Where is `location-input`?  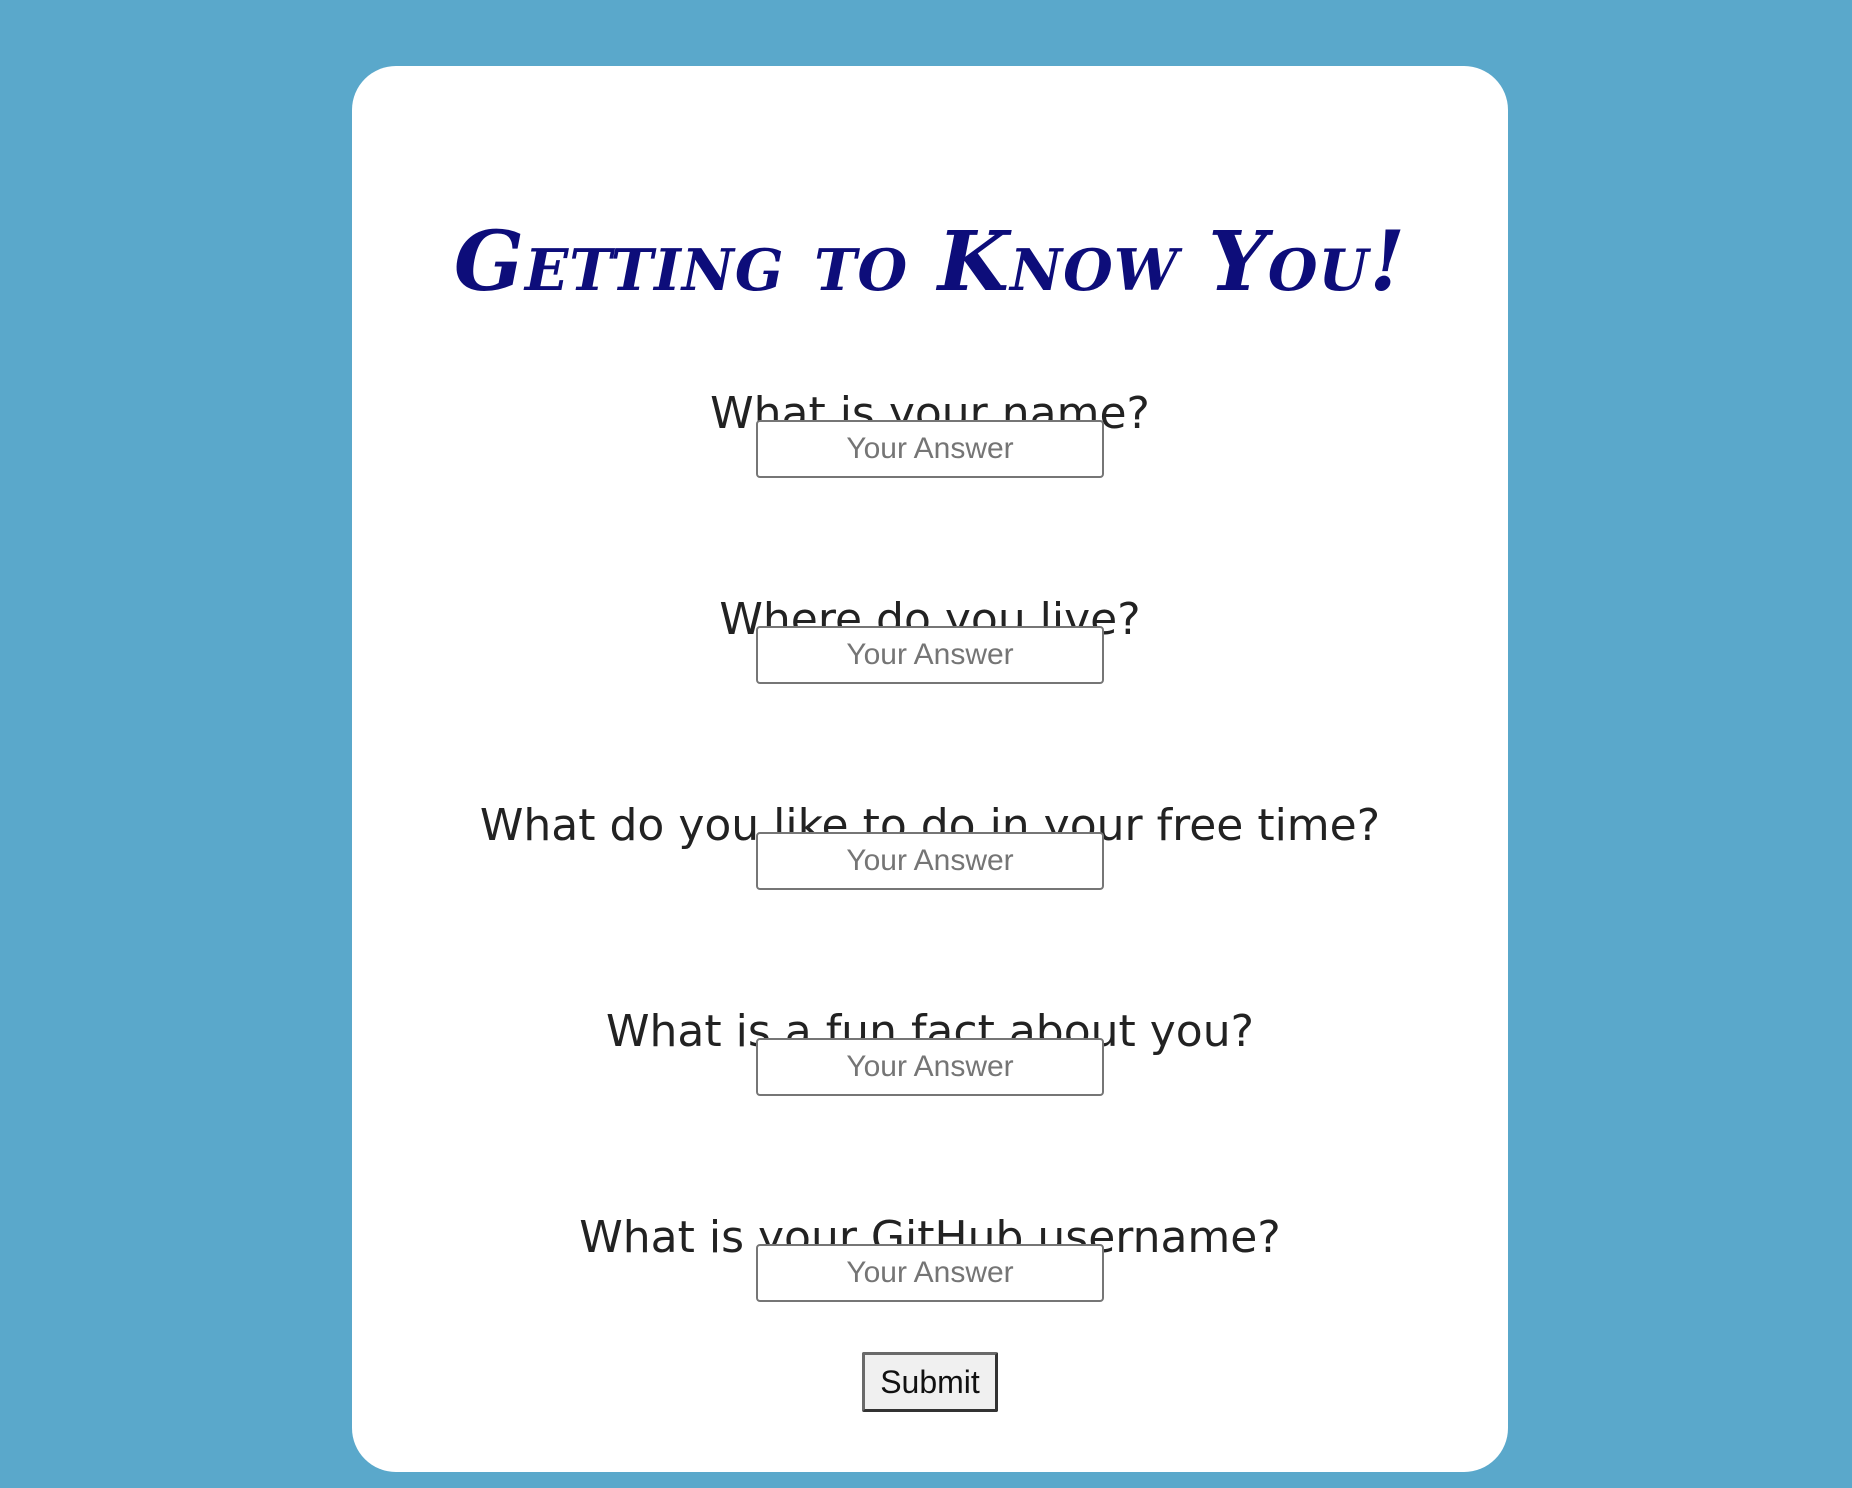
location-input is located at coordinates (930, 655).